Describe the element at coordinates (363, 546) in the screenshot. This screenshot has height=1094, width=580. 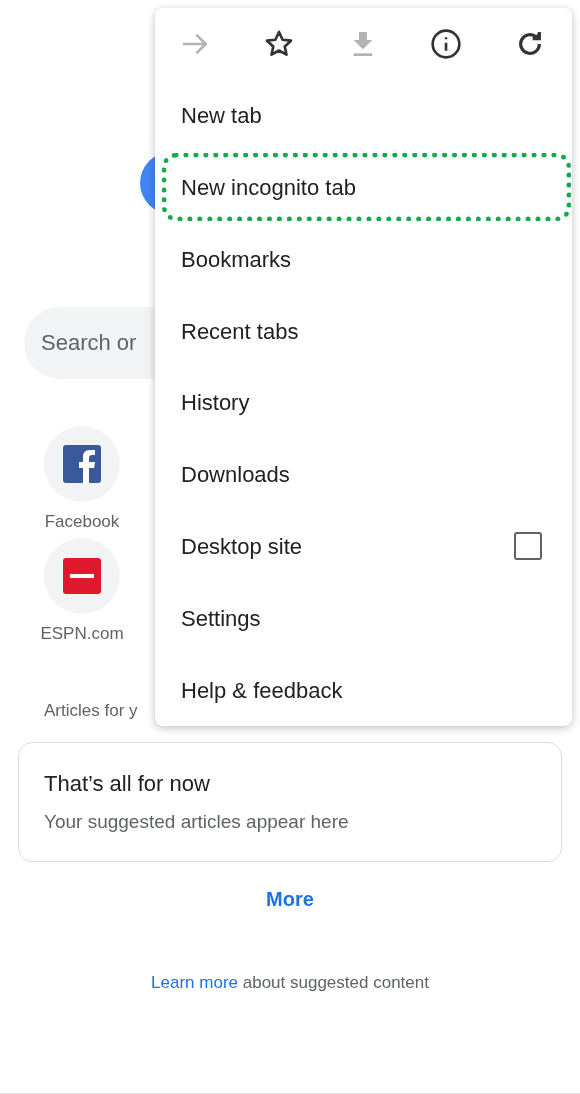
I see `menu-item: Desktop site` at that location.